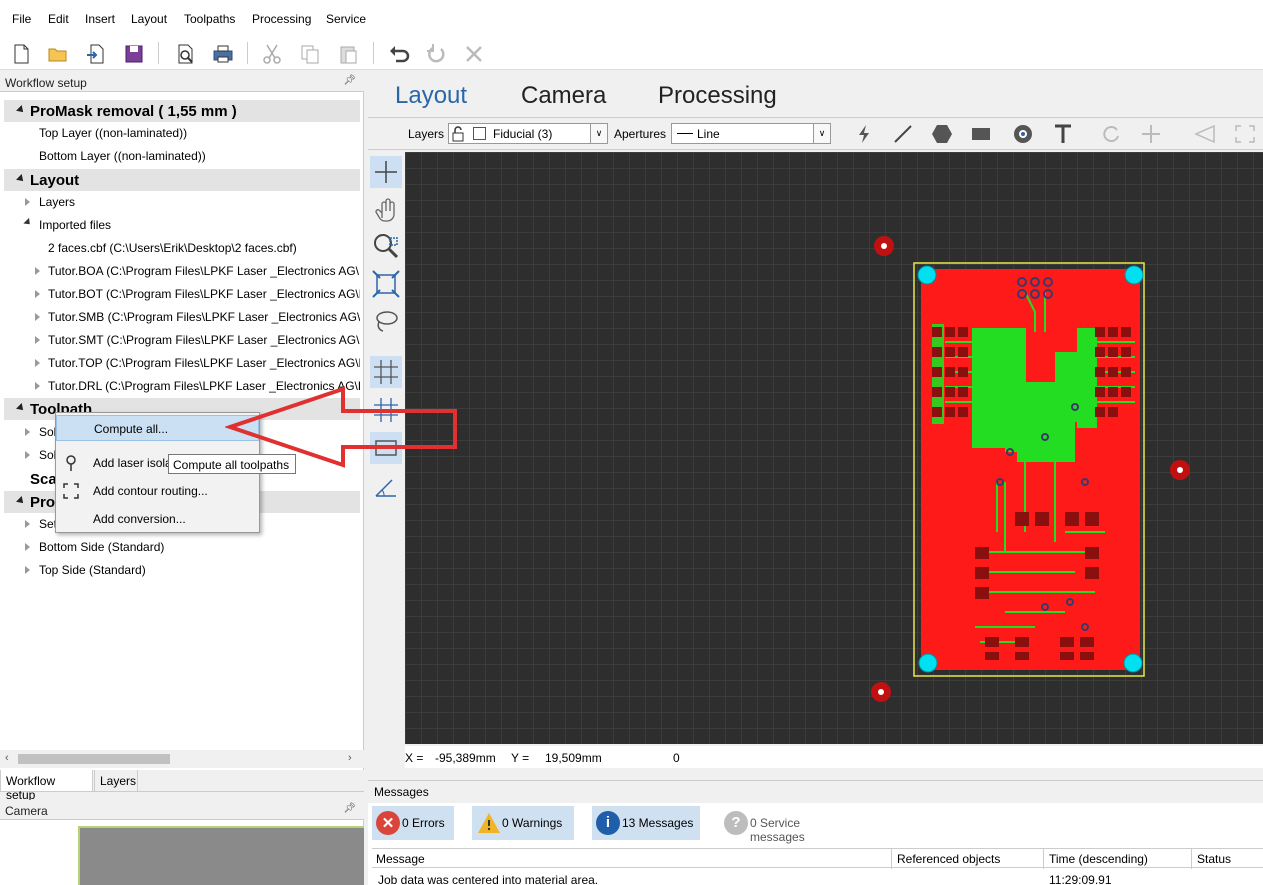 Image resolution: width=1263 pixels, height=885 pixels. Describe the element at coordinates (350, 758) in the screenshot. I see `scroll-right-icon: ›` at that location.